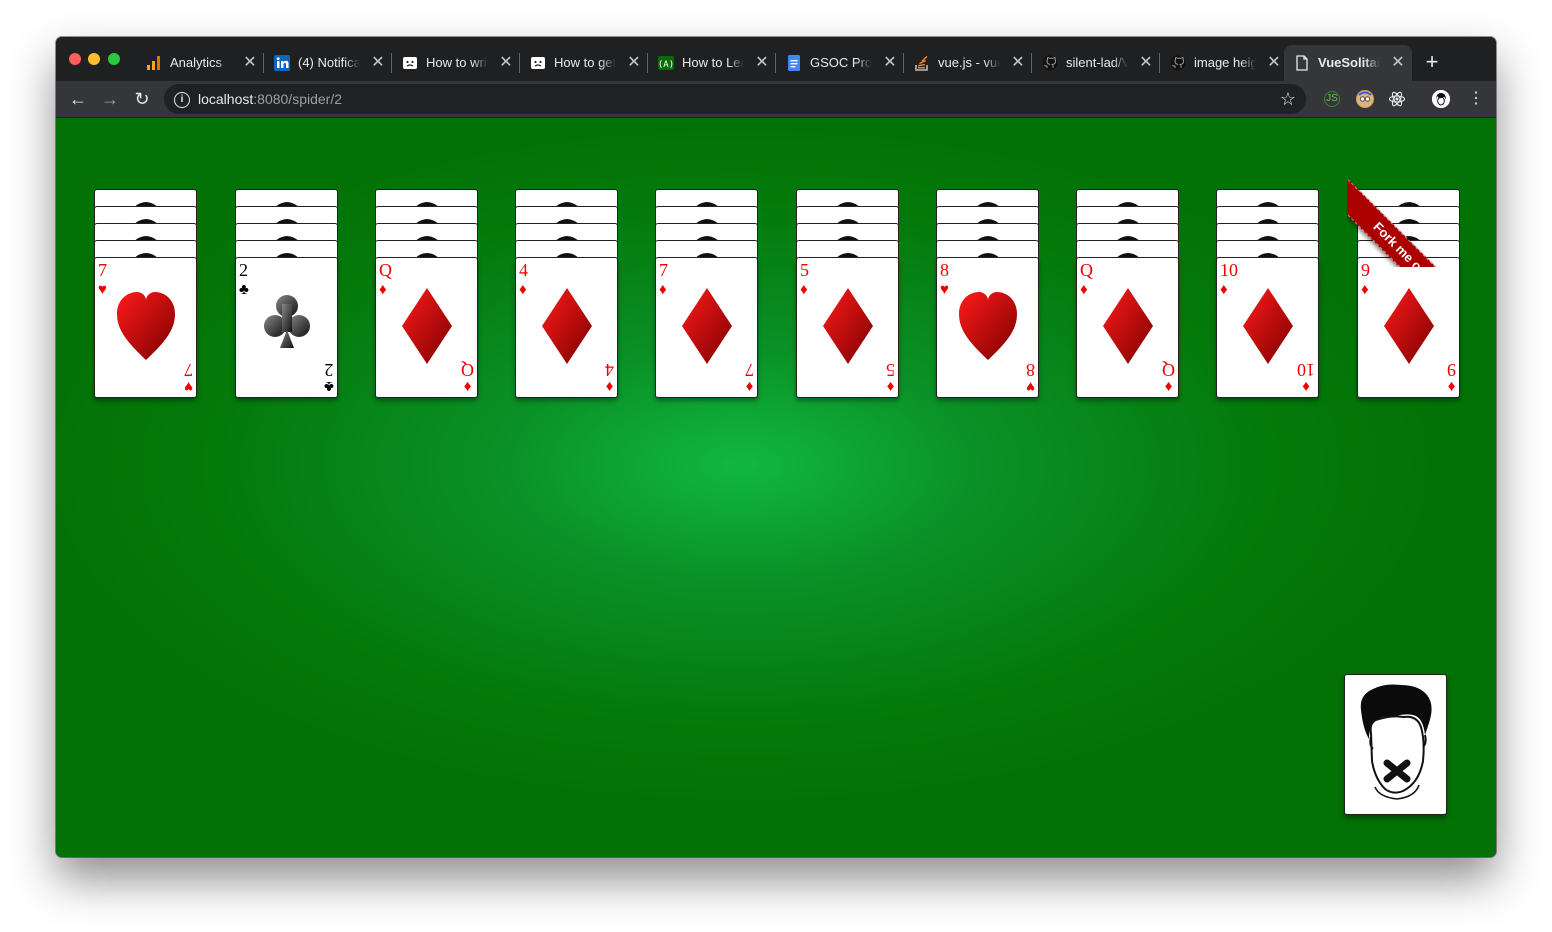 Image resolution: width=1552 pixels, height=932 pixels. I want to click on card-corner-inverted: ♥ 8, so click(1030, 377).